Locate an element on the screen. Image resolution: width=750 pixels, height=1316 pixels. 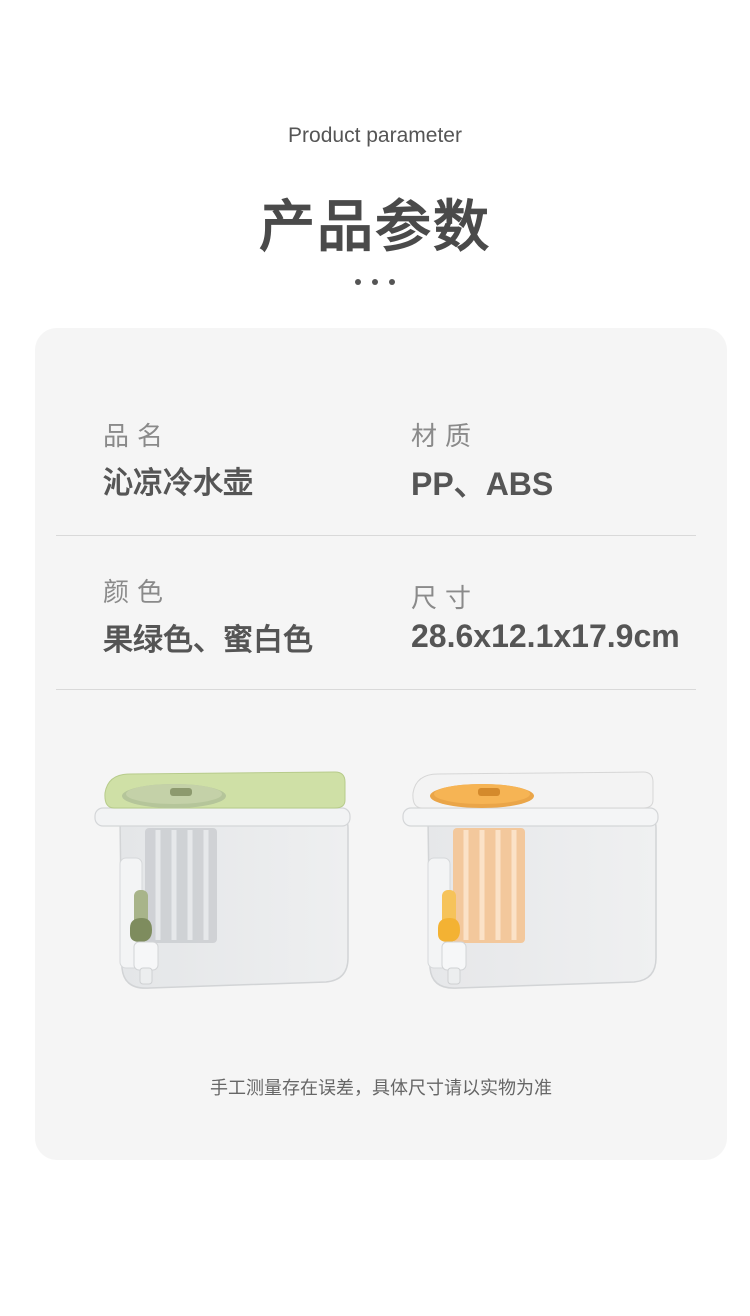
param-label-color: 颜色 is located at coordinates (137, 593).